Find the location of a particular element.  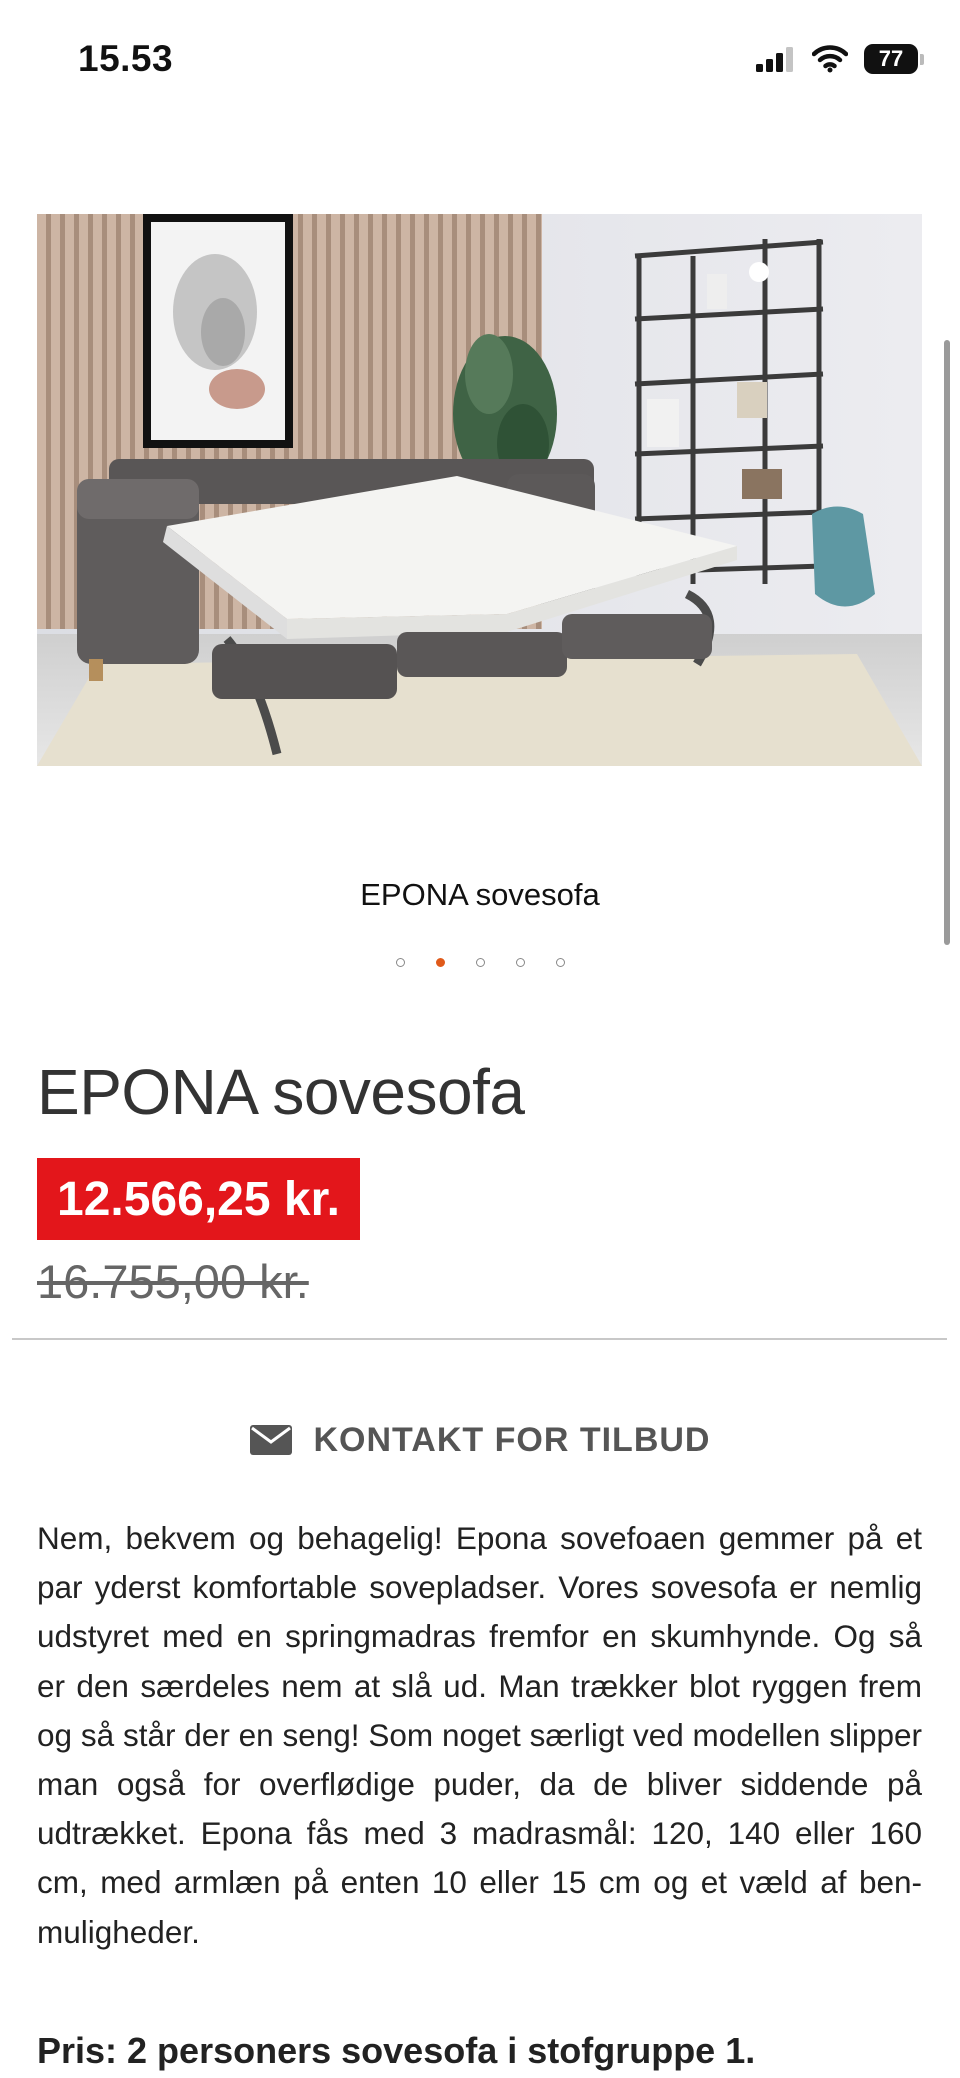

divider is located at coordinates (479, 1339).